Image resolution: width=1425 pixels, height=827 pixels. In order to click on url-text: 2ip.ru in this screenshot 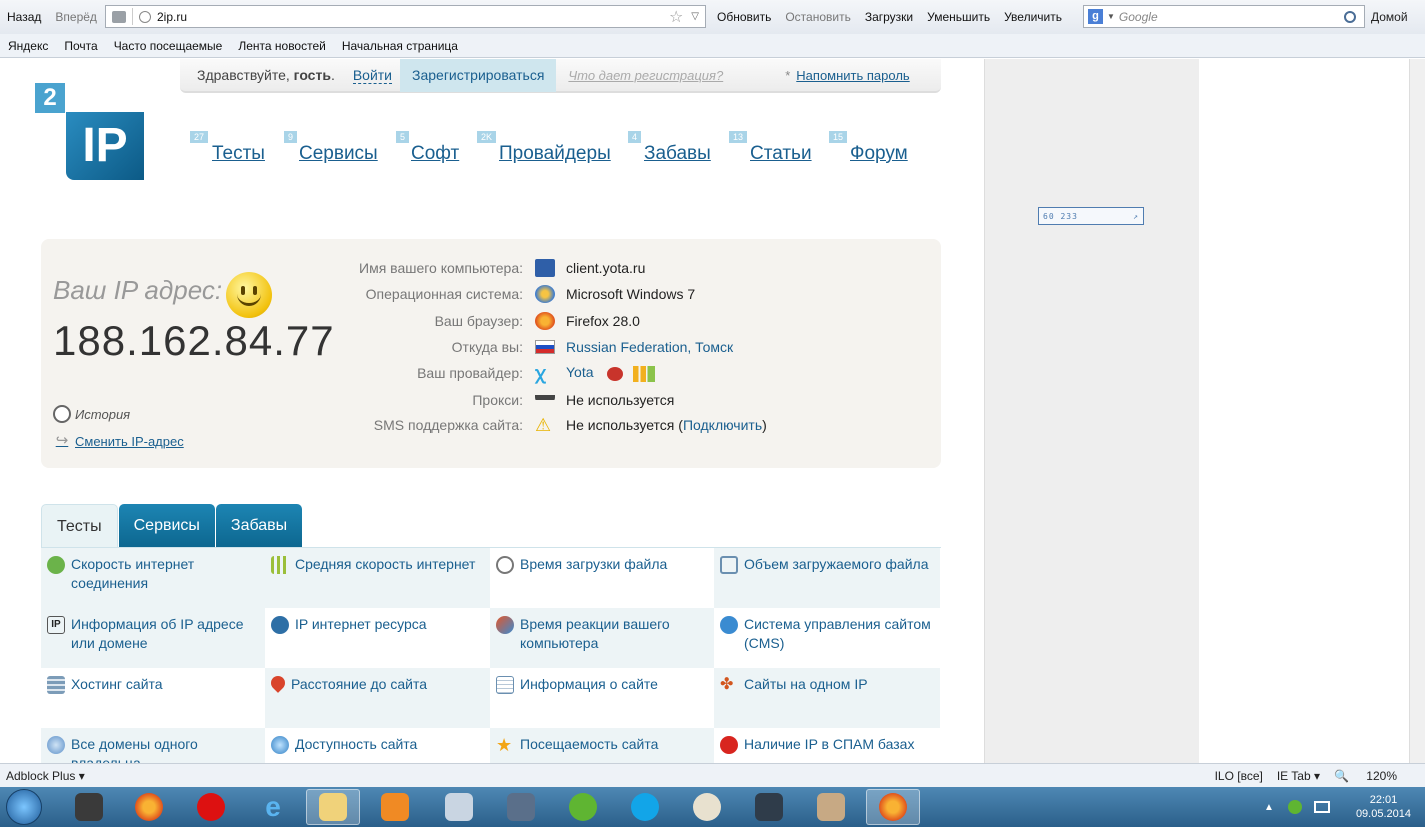, I will do `click(413, 17)`.